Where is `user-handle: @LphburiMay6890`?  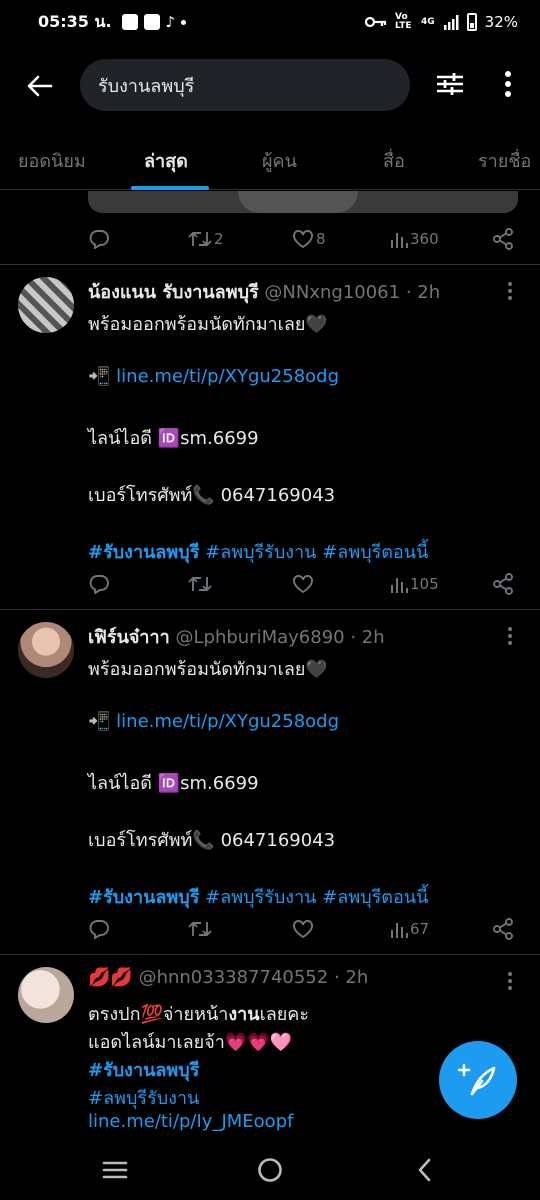 user-handle: @LphburiMay6890 is located at coordinates (259, 637).